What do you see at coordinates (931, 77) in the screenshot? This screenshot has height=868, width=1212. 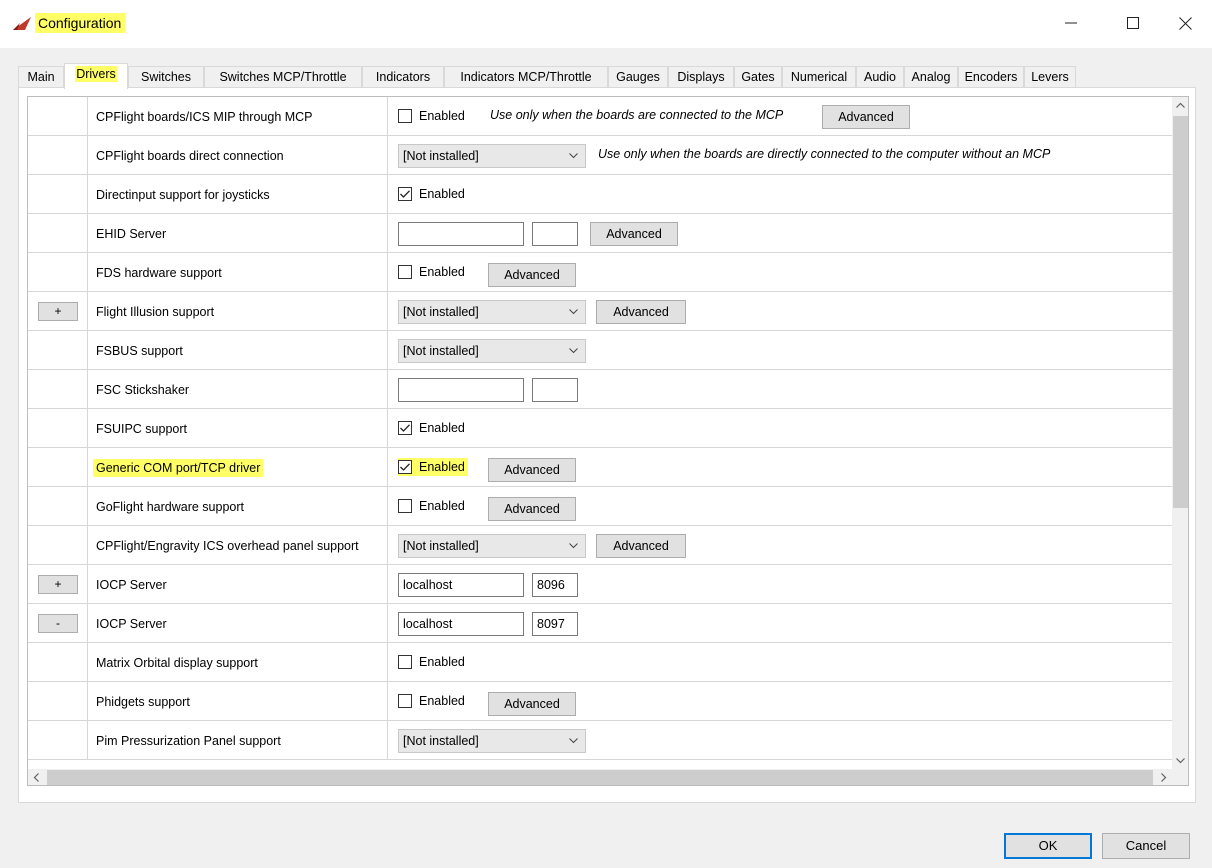 I see `tab-analog: Analog` at bounding box center [931, 77].